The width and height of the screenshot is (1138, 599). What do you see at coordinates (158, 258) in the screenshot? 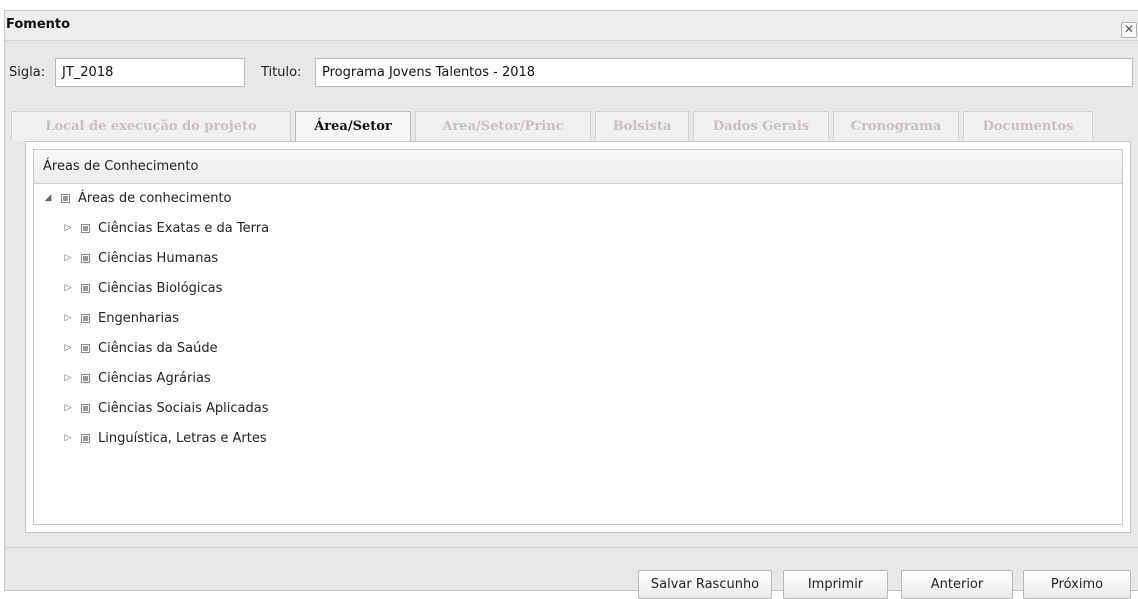
I see `tree-item-label: Ciências Humanas` at bounding box center [158, 258].